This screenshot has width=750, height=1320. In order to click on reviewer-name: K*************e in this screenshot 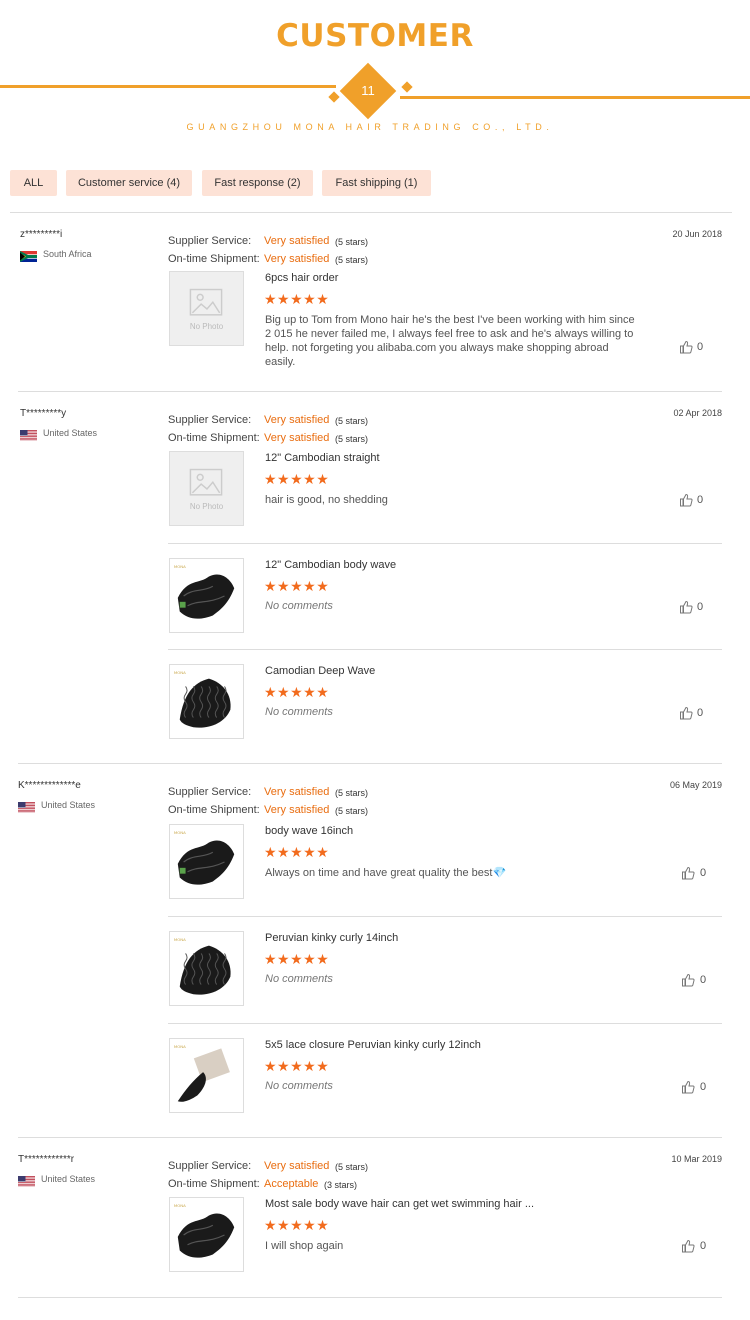, I will do `click(49, 785)`.